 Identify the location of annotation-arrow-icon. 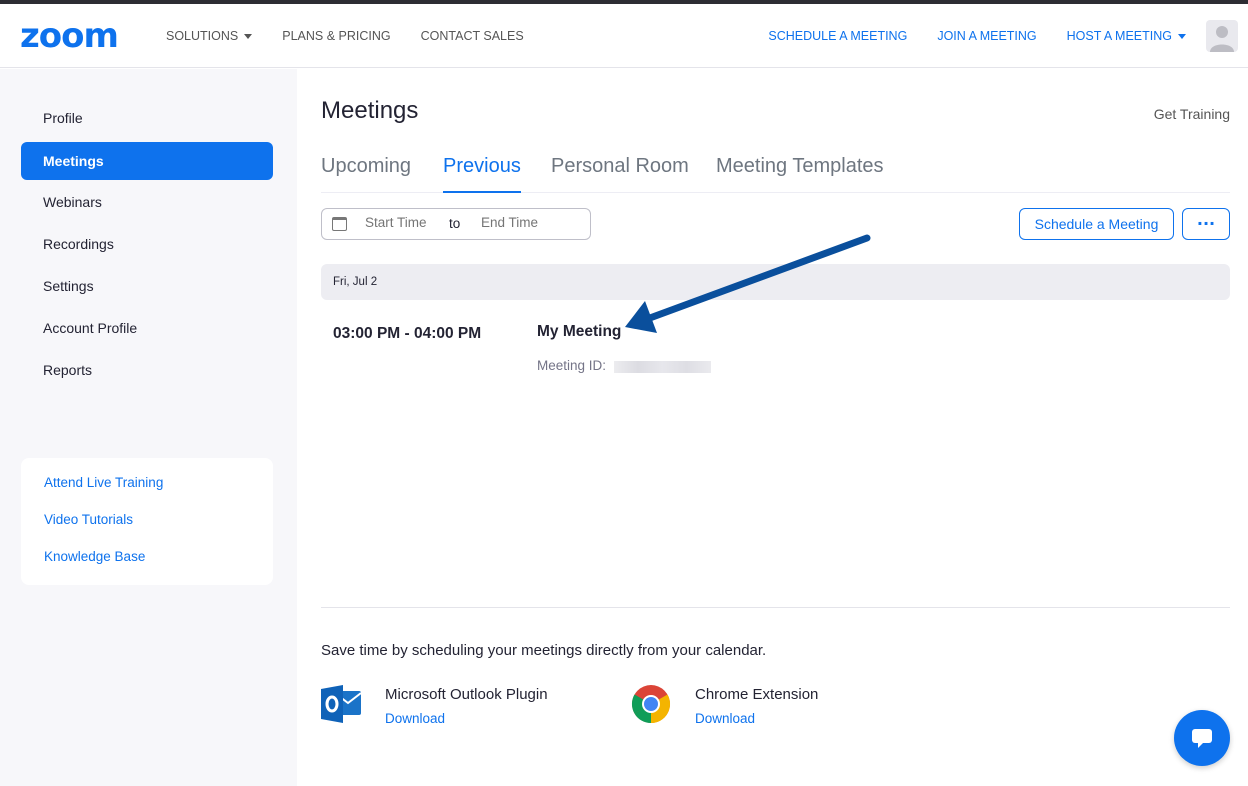
(748, 283).